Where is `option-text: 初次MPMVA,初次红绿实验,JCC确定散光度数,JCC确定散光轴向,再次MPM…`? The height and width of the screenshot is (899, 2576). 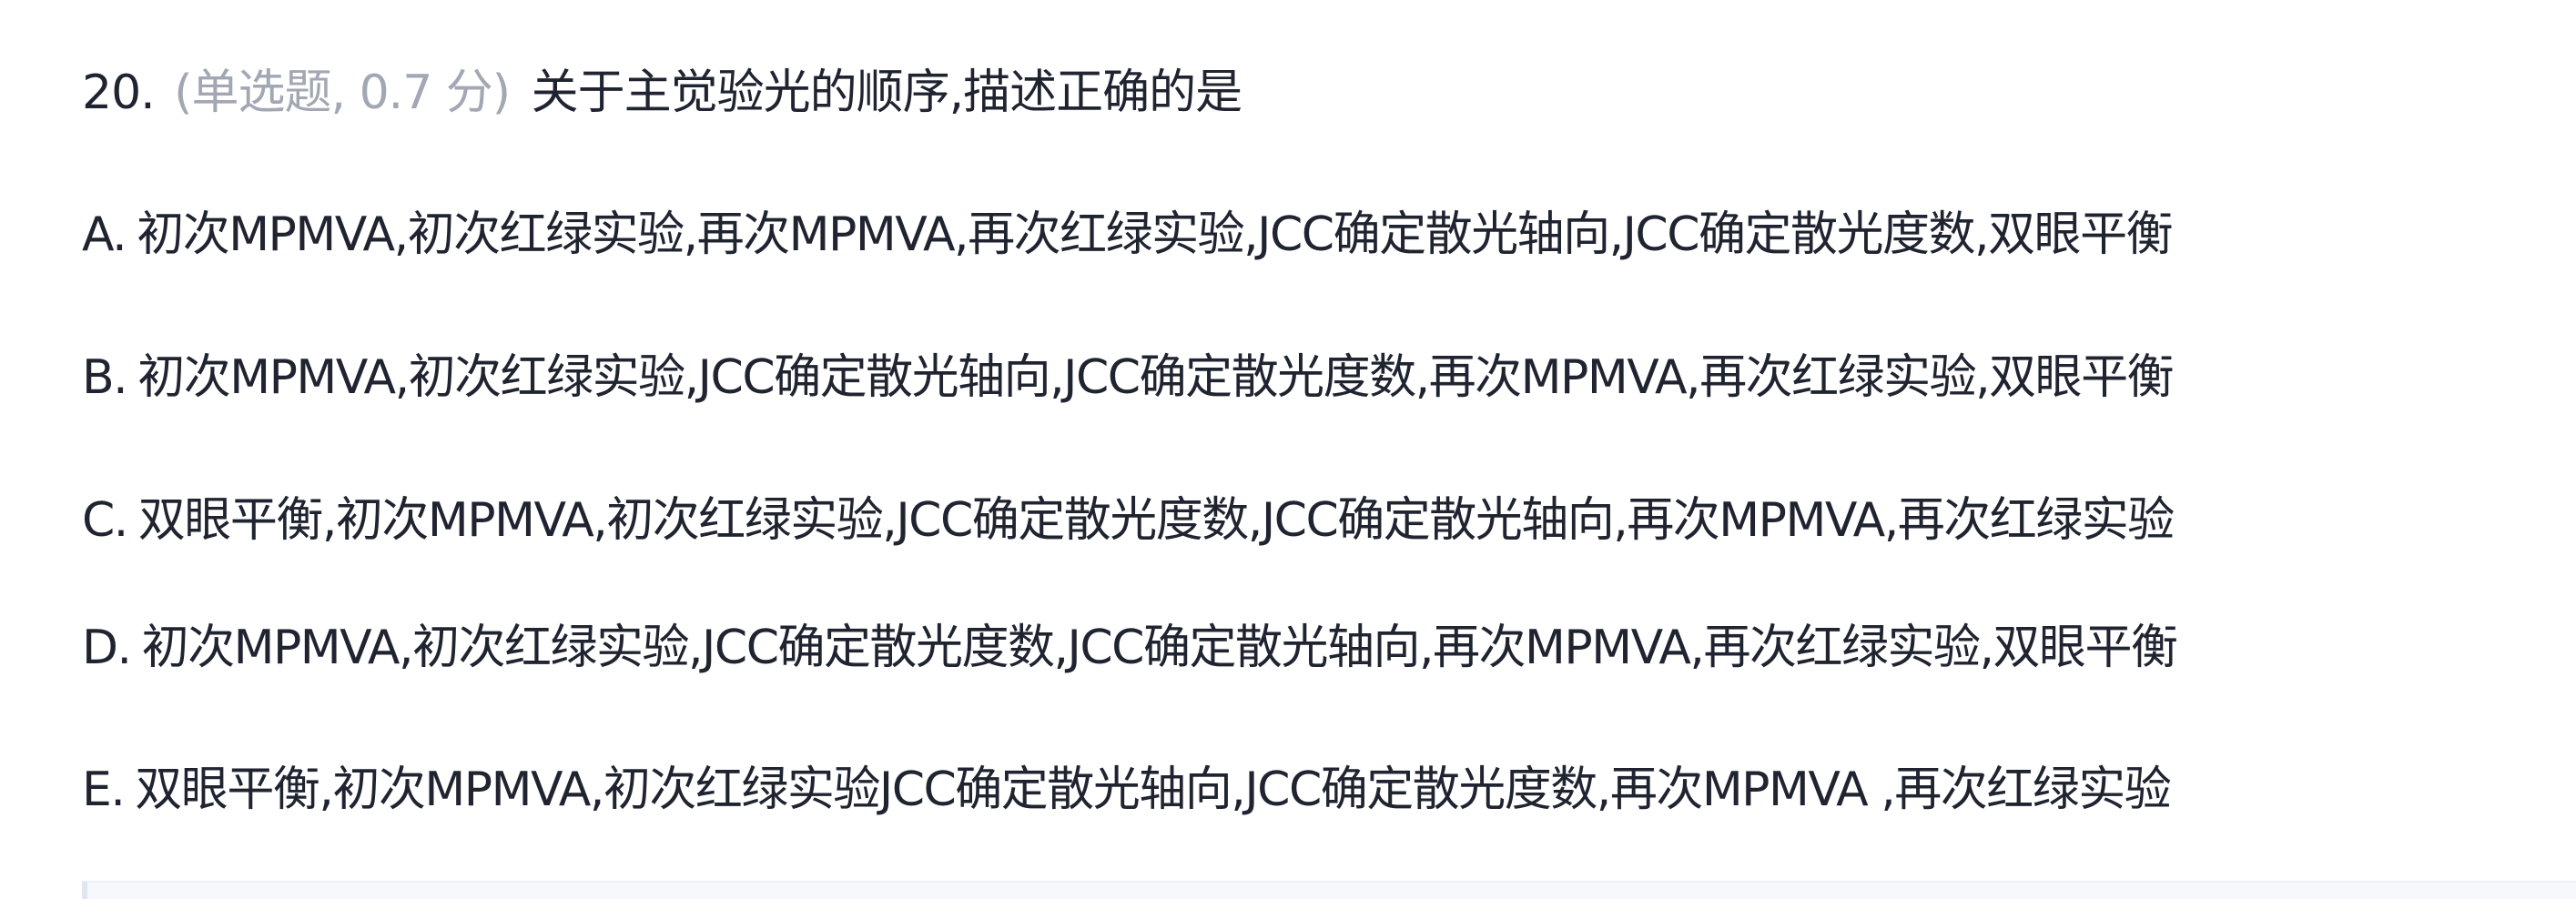
option-text: 初次MPMVA,初次红绿实验,JCC确定散光度数,JCC确定散光轴向,再次MPM… is located at coordinates (1159, 648).